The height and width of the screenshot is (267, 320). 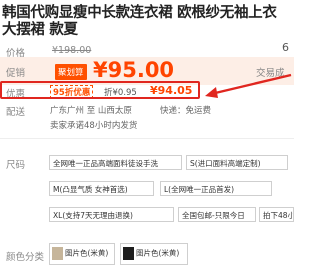 I want to click on promo-tag: 聚划算, so click(x=71, y=72).